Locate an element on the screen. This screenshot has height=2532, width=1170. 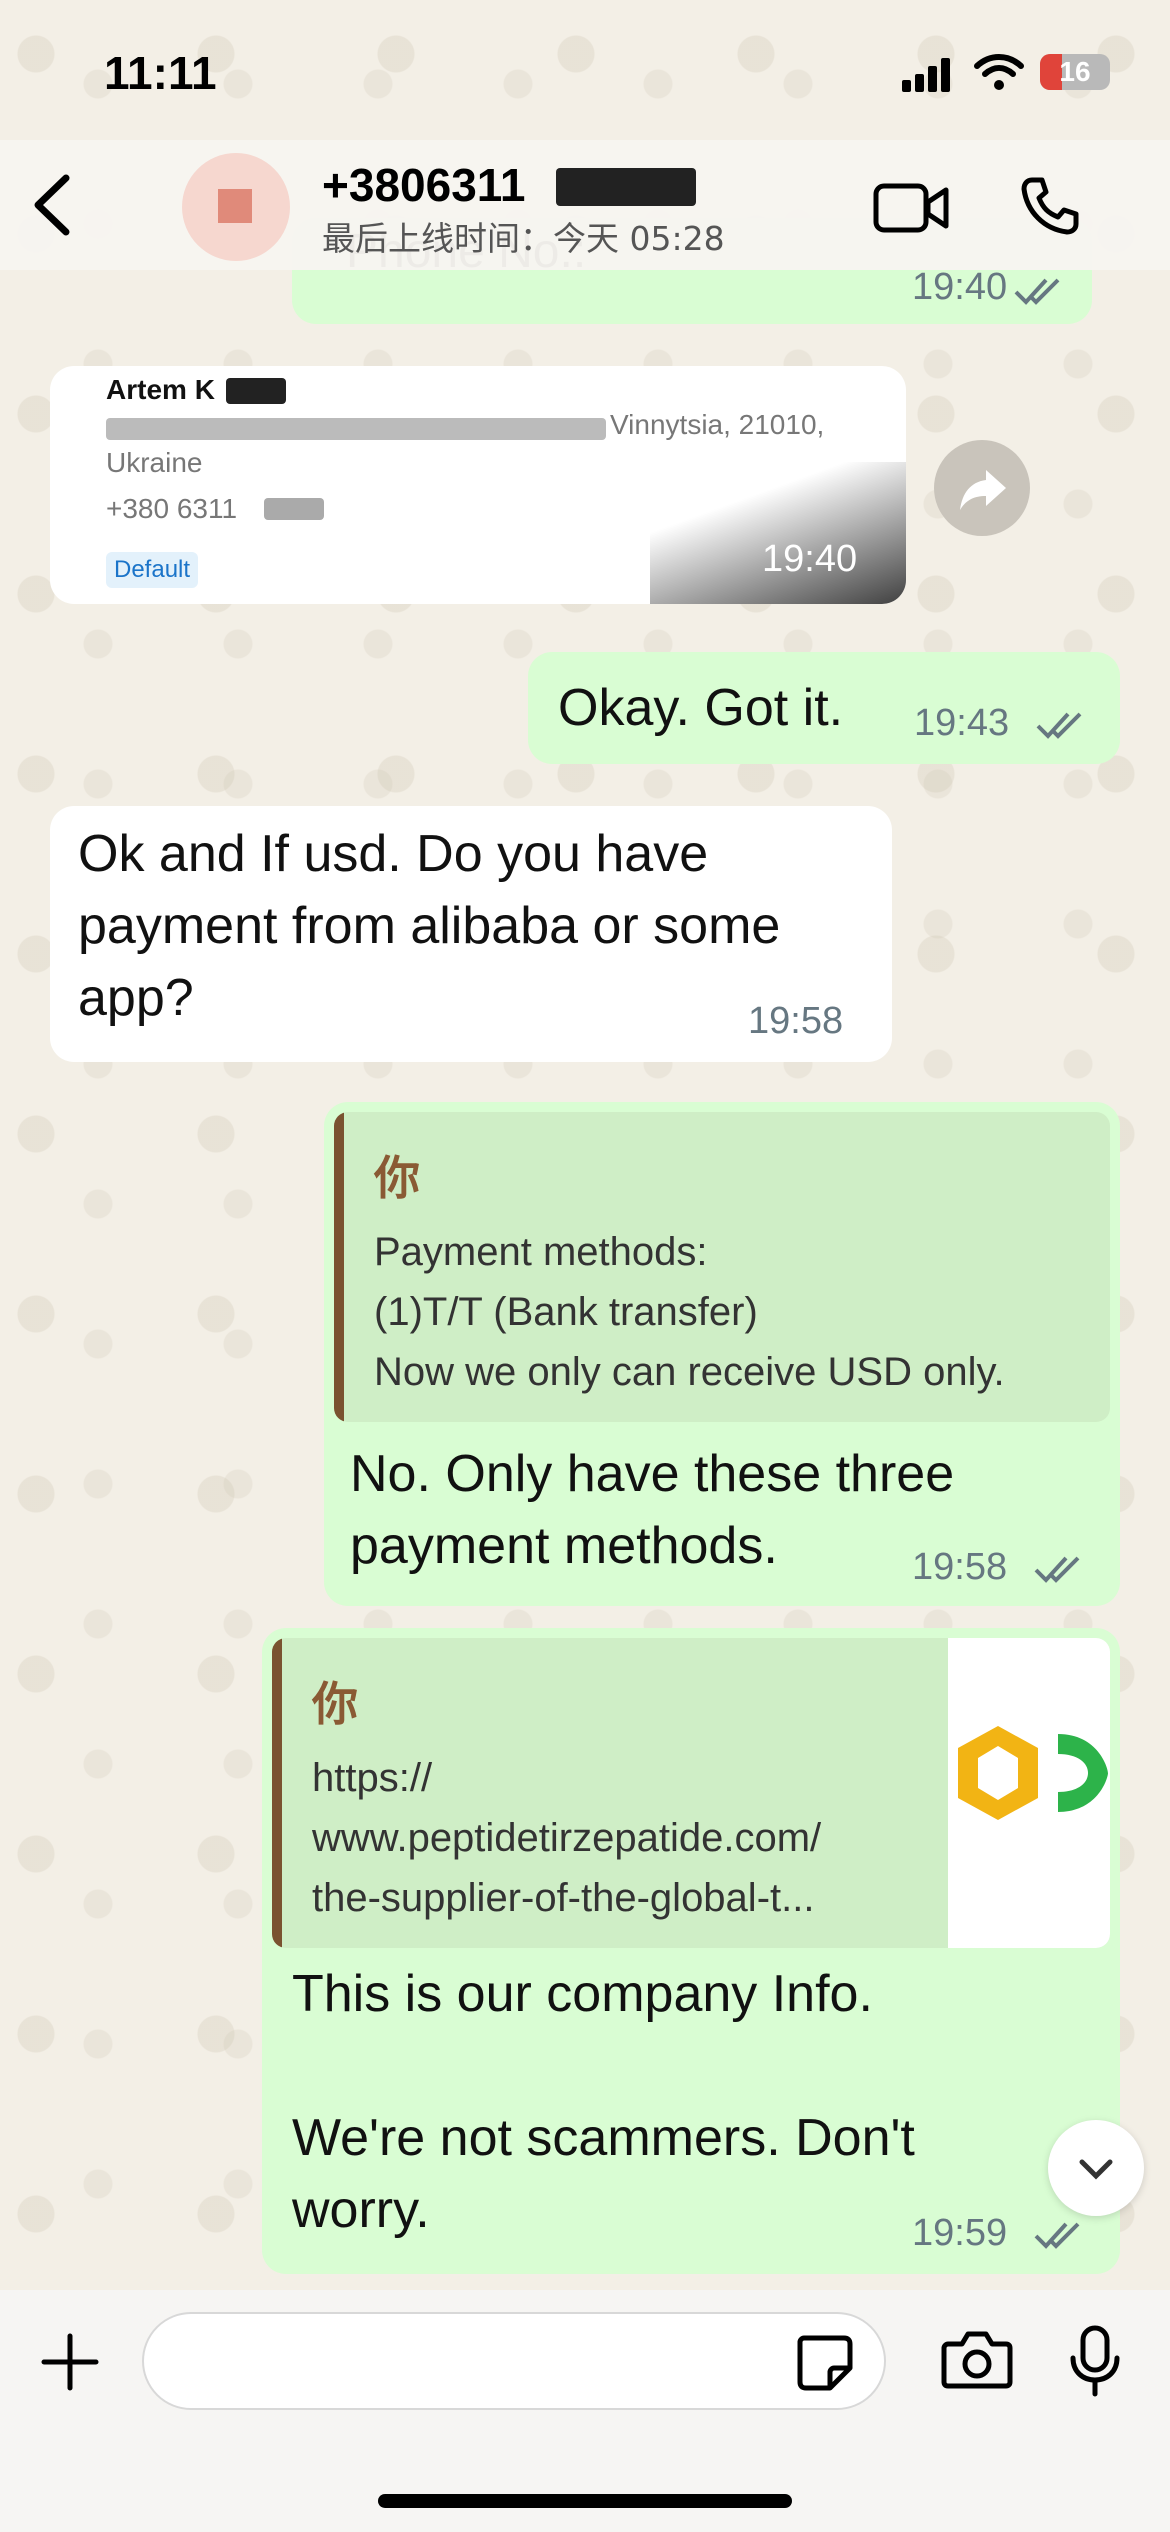
video-call-icon is located at coordinates (912, 208).